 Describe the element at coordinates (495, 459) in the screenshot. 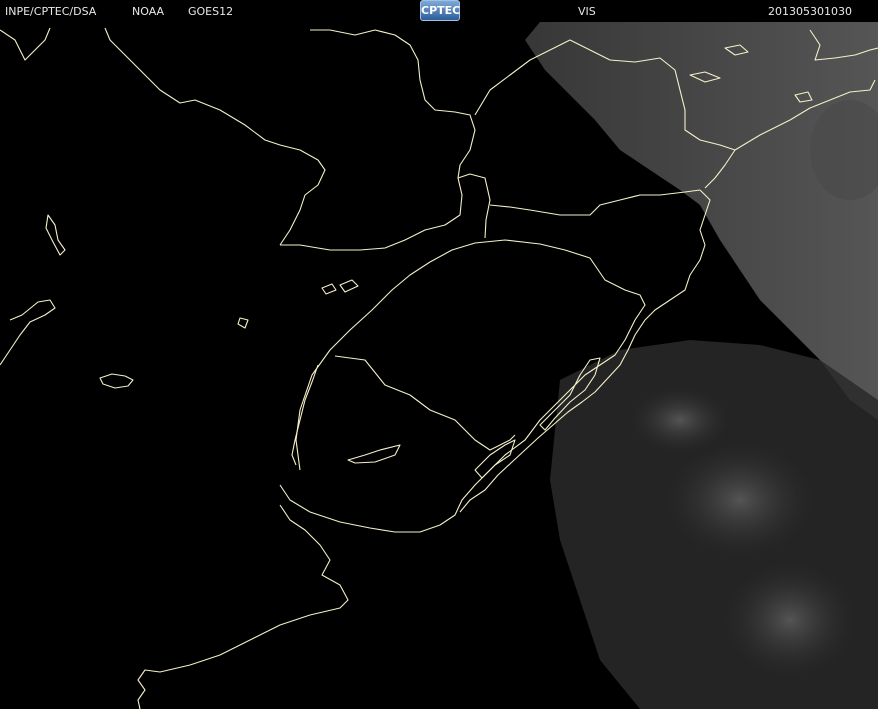

I see `lagoon-mirim` at that location.